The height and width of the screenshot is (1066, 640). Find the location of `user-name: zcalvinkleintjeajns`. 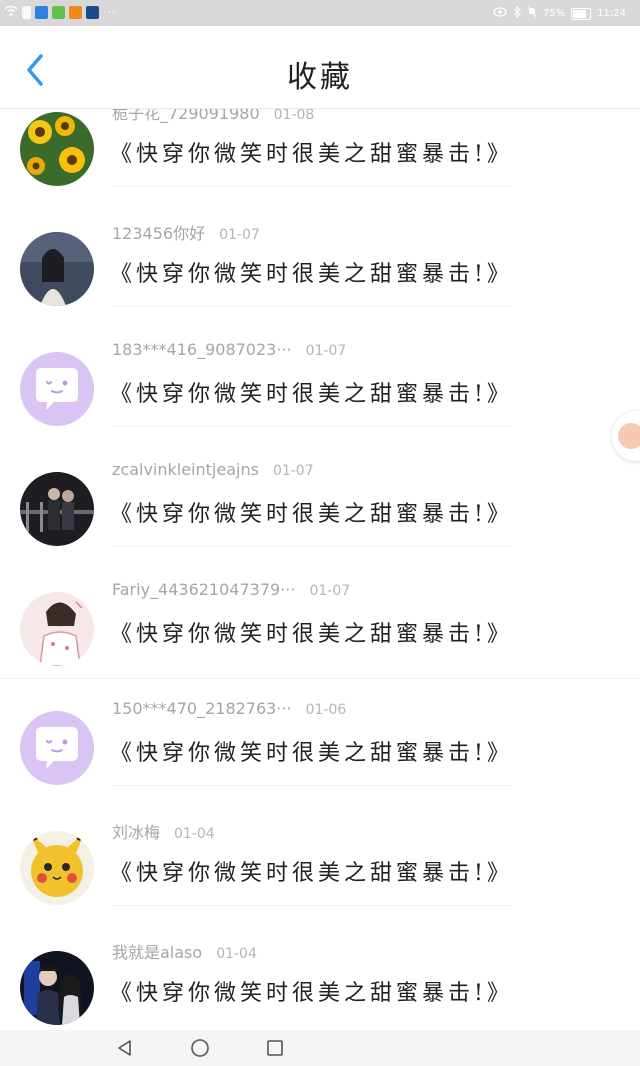

user-name: zcalvinkleintjeajns is located at coordinates (185, 469).